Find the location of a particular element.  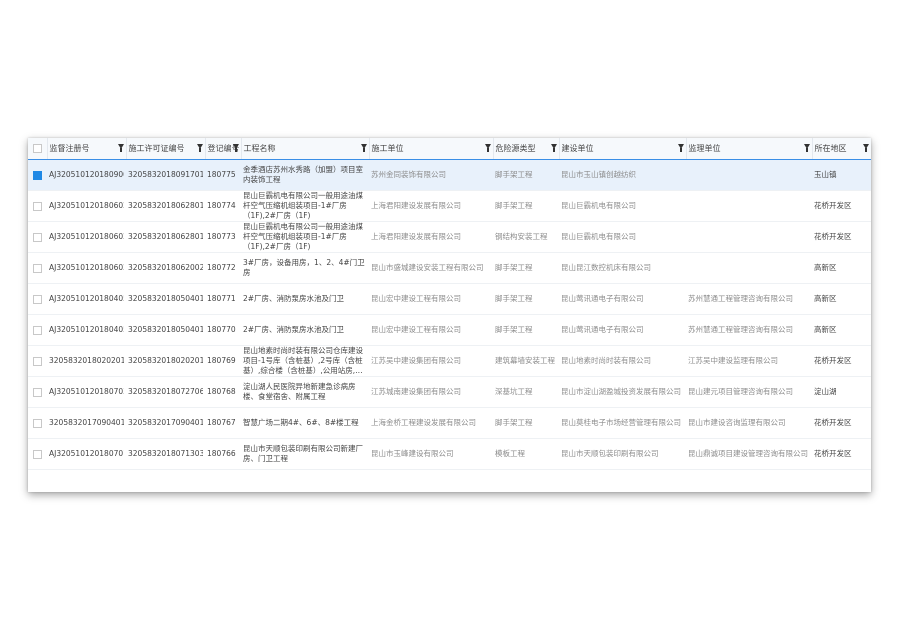

registration-number-cell-text: AJ3205101201806023 is located at coordinates (86, 236).